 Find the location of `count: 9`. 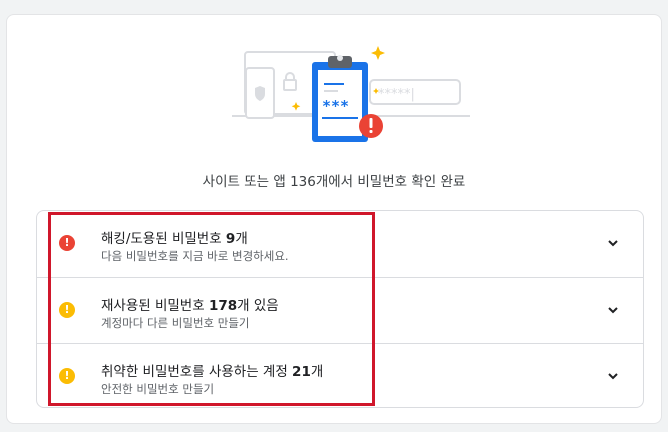

count: 9 is located at coordinates (230, 239).